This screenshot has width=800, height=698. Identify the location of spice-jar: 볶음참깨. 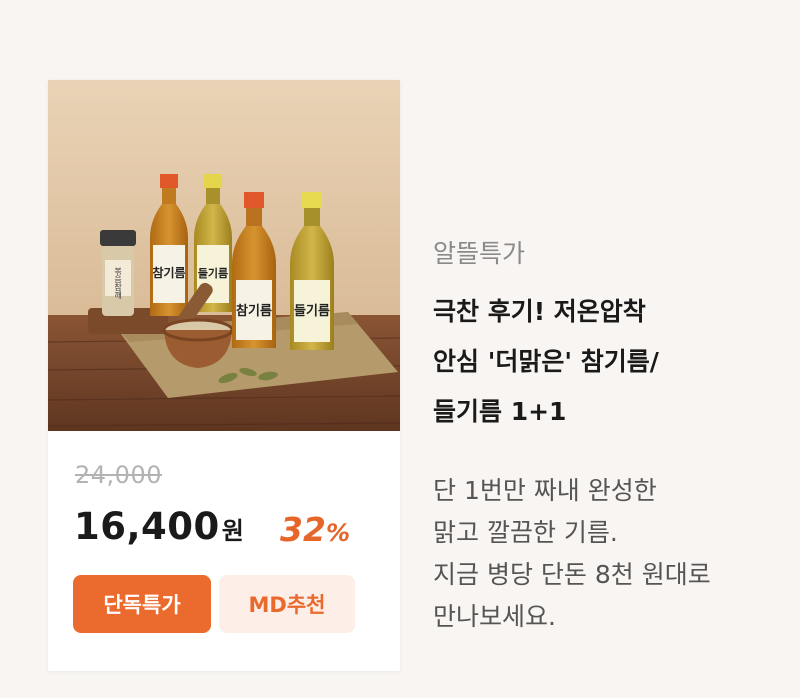
(118, 273).